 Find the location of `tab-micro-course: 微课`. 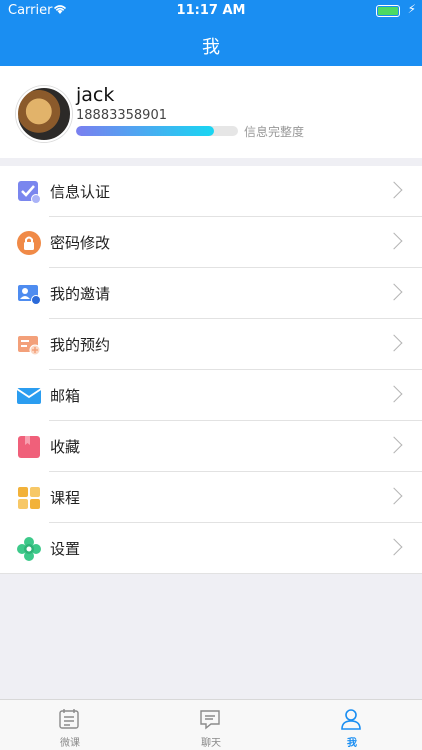

tab-micro-course: 微课 is located at coordinates (70, 725).